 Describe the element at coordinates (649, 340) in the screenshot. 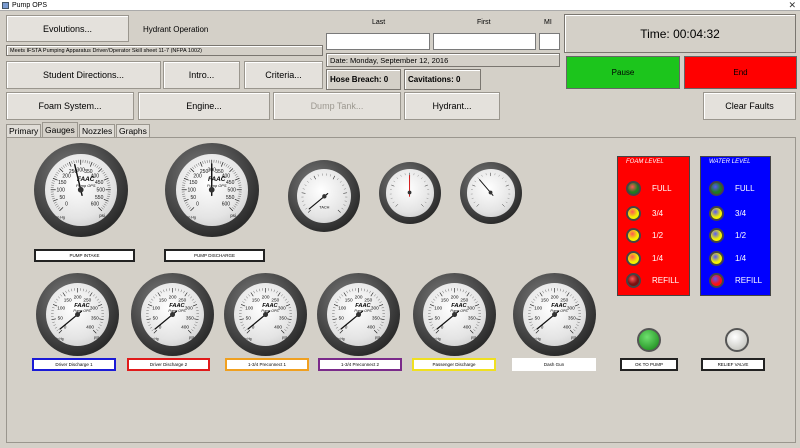

I see `ok-to-pump-light` at that location.